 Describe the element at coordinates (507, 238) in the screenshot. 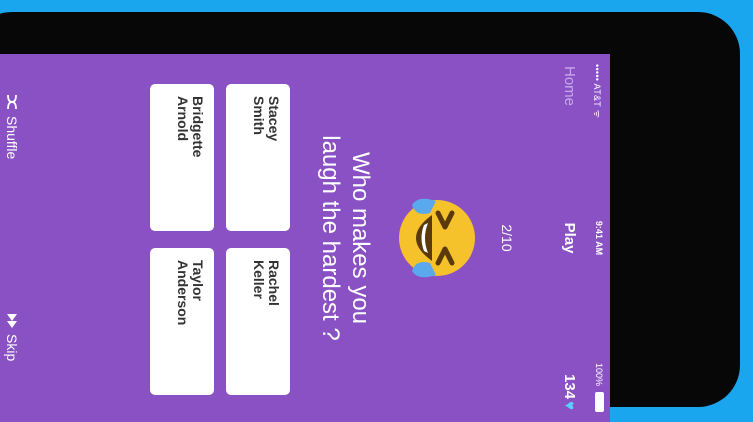

I see `question-counter: 2/10` at that location.